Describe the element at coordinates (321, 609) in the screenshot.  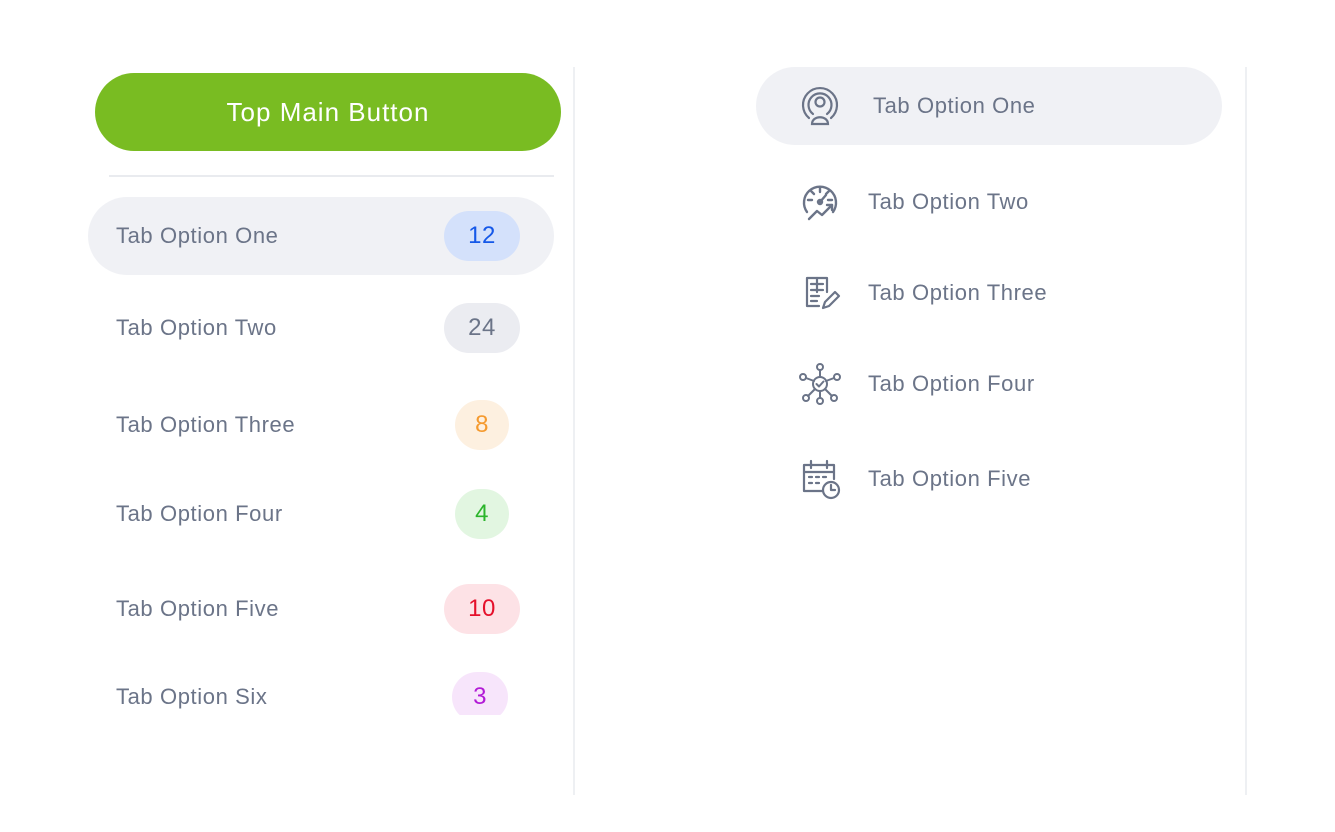
I see `left-tab-five: Tab Option Five 10` at that location.